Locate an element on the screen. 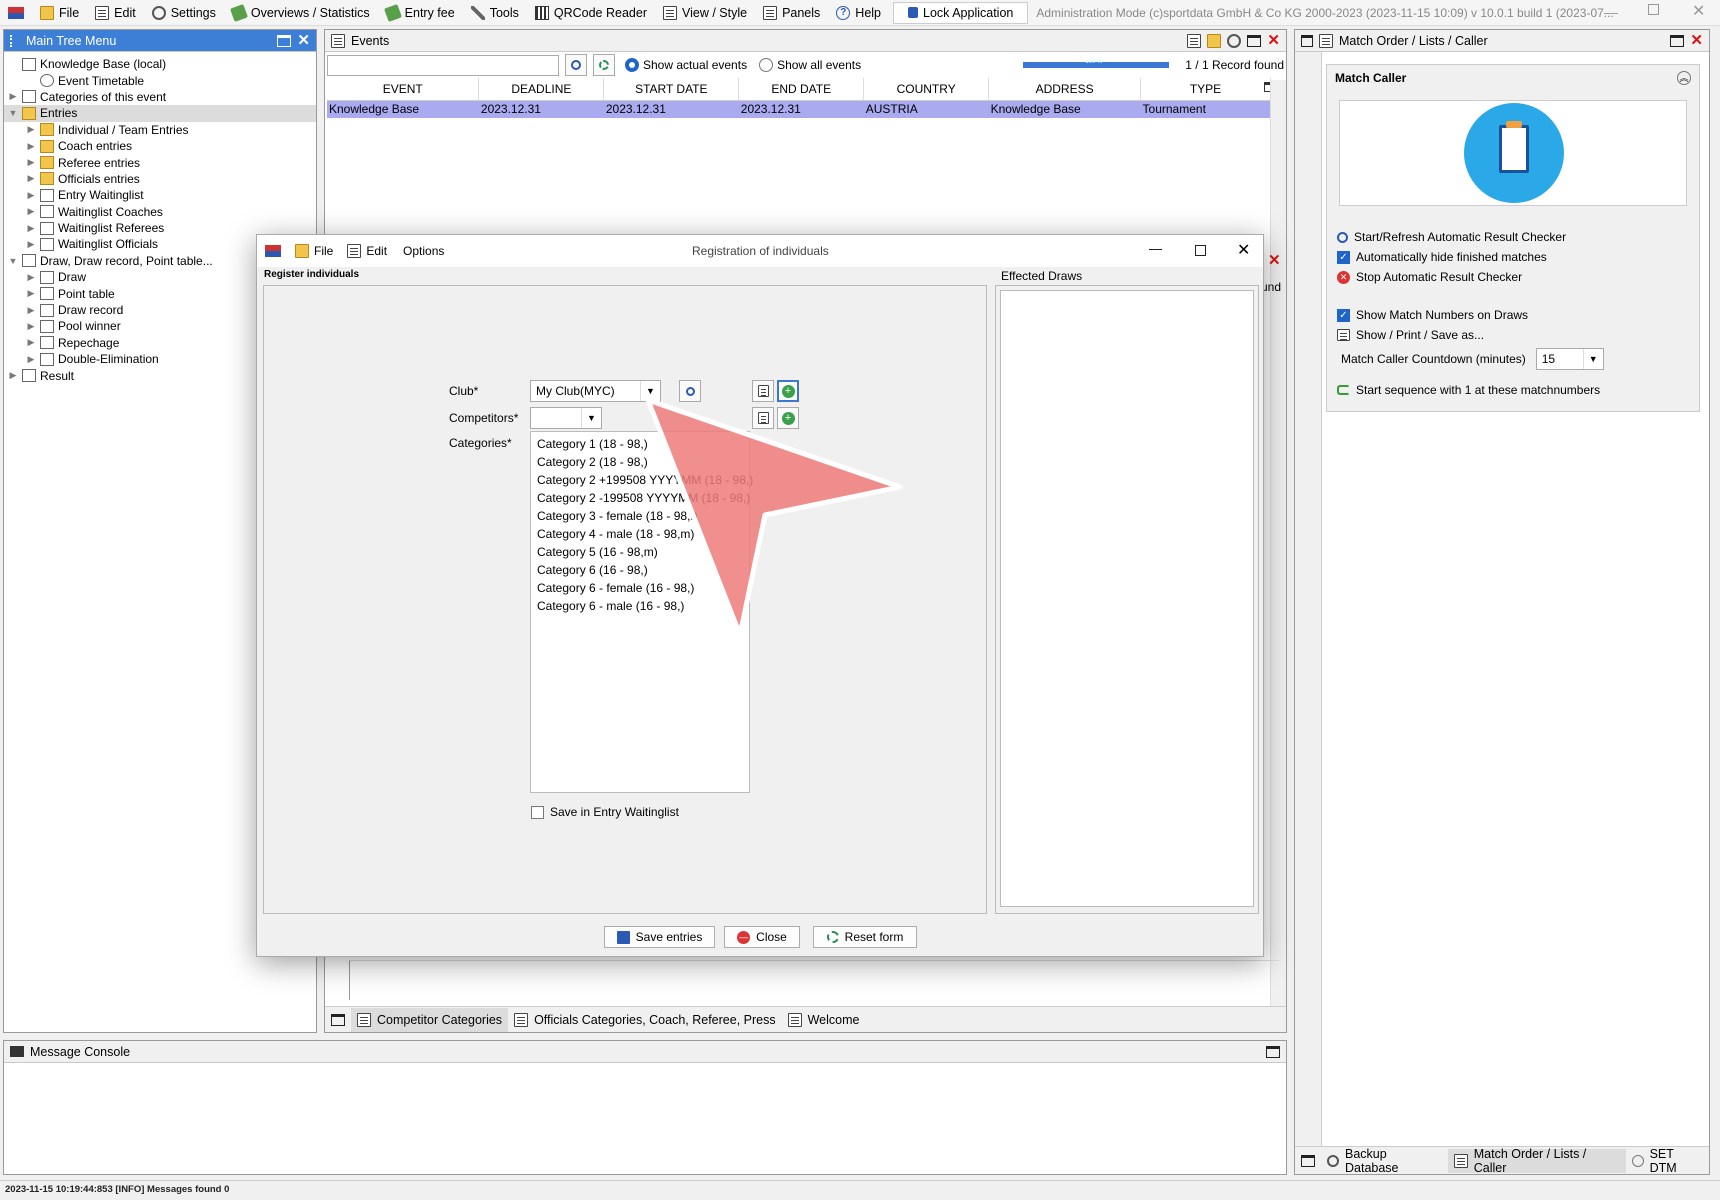 The height and width of the screenshot is (1200, 1720). club-edit-button is located at coordinates (763, 391).